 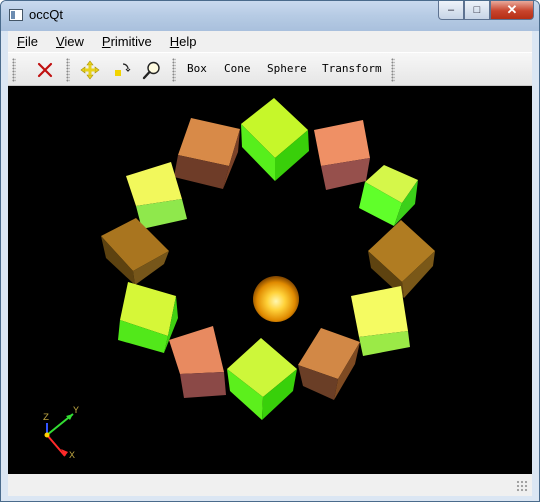 I want to click on box-button: Box, so click(x=197, y=68).